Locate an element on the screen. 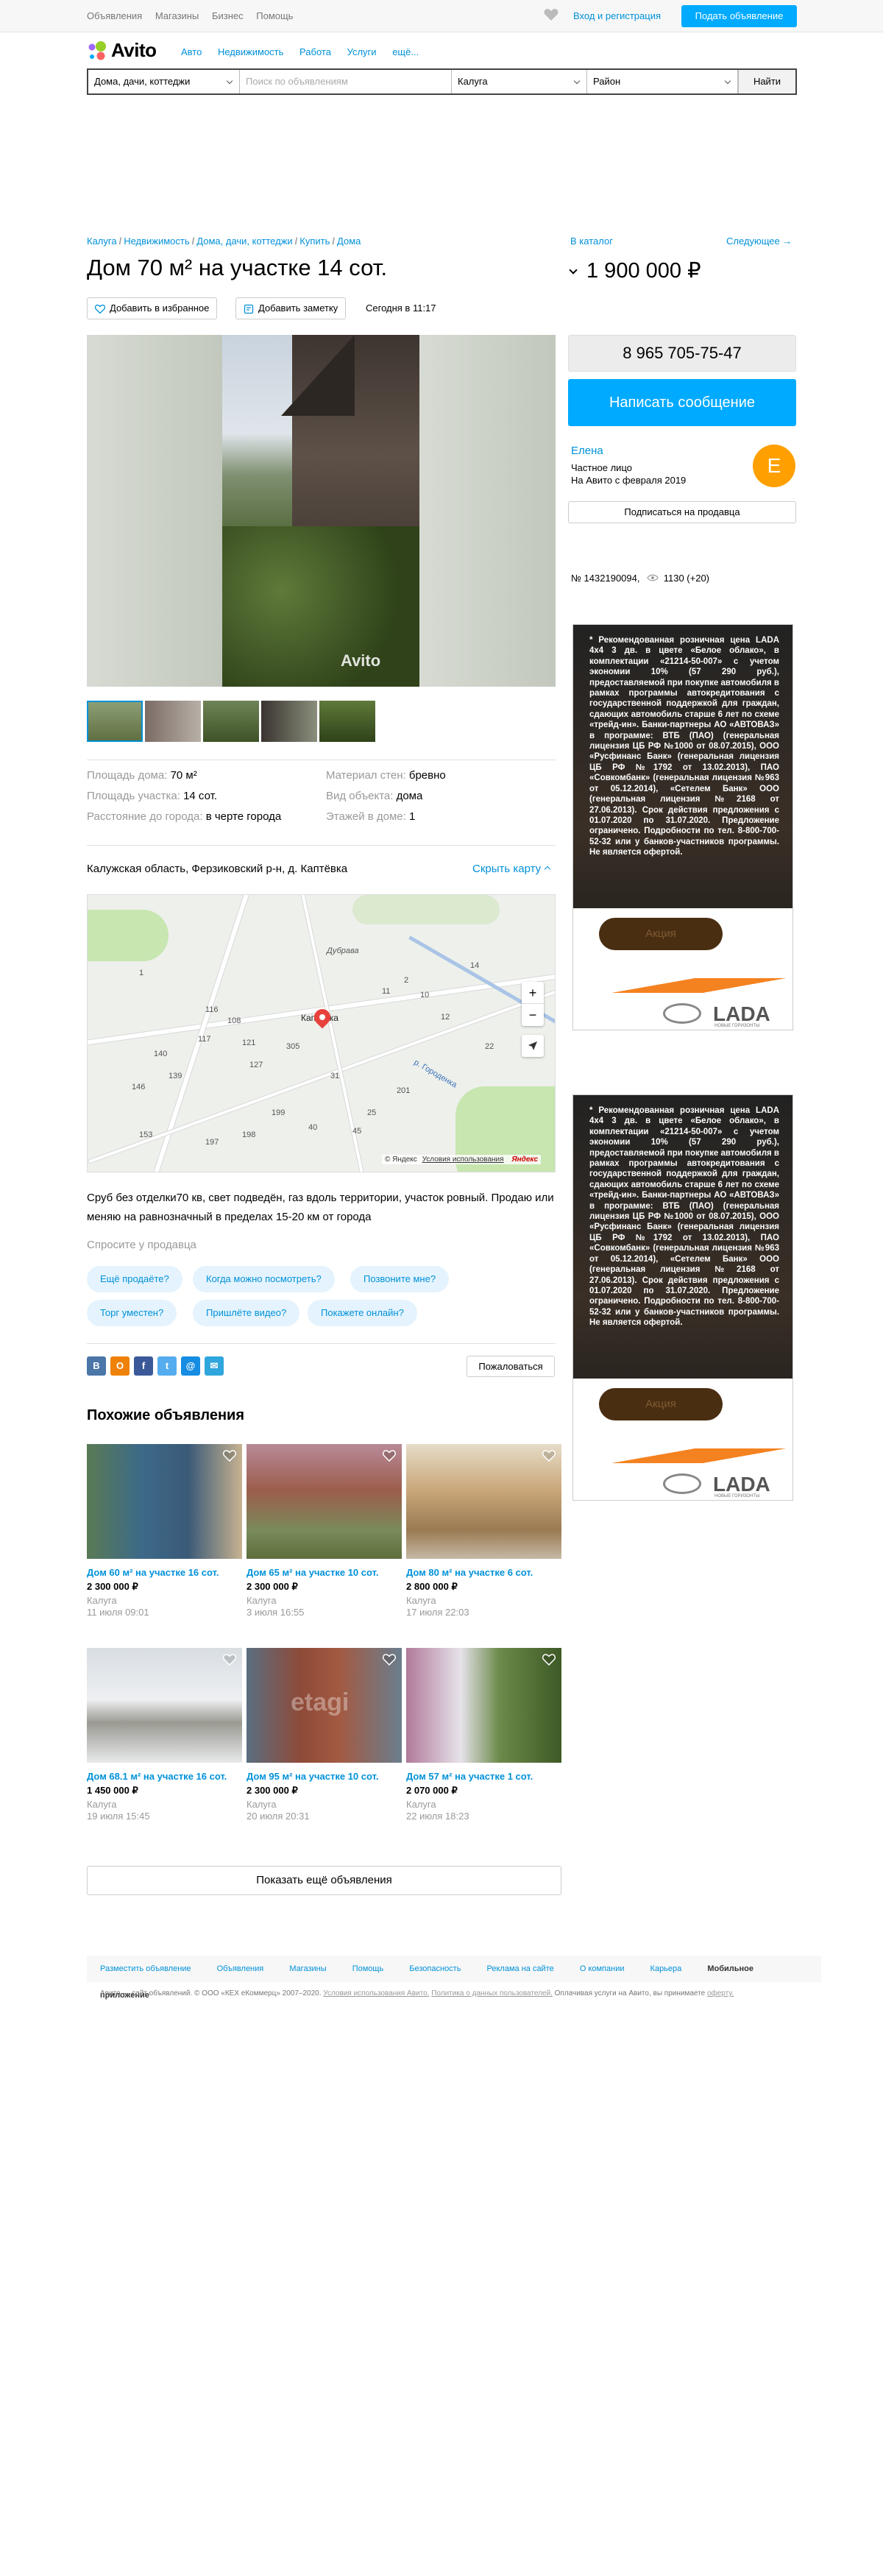 The width and height of the screenshot is (883, 2576). category-jobs: Работа is located at coordinates (315, 52).